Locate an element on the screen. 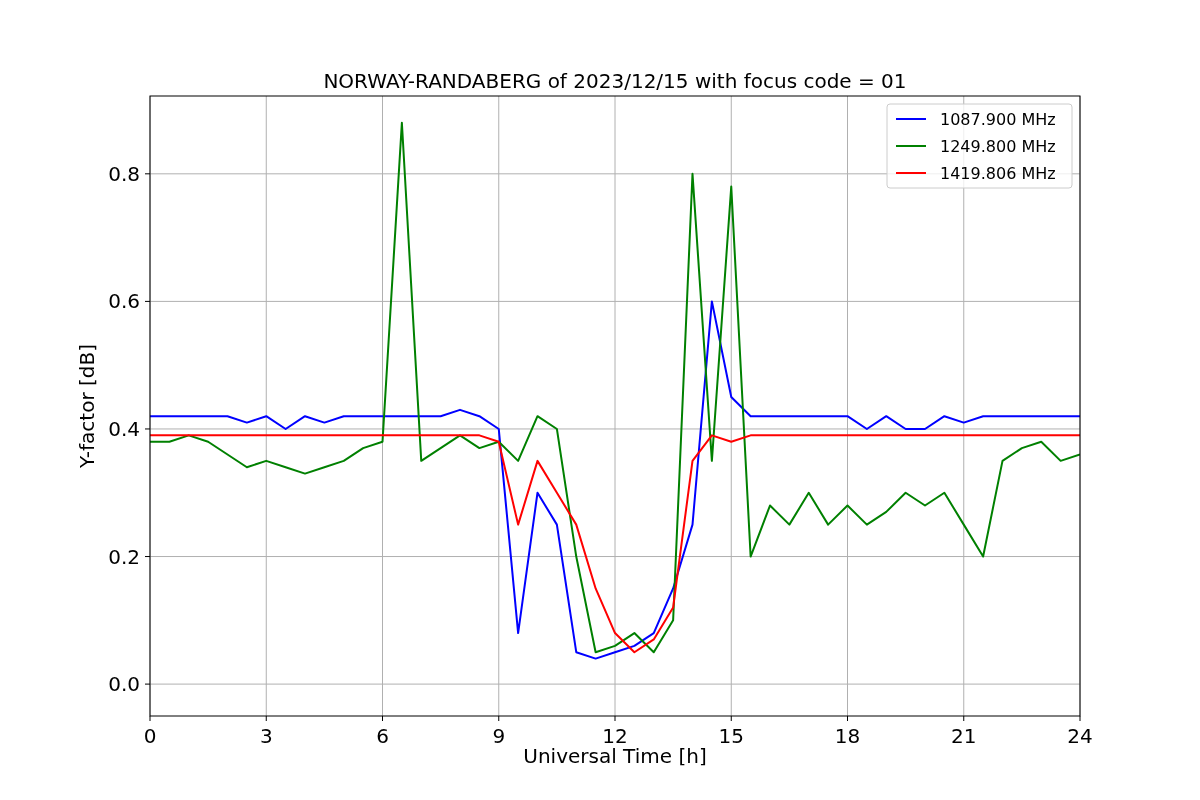 This screenshot has width=1200, height=800. y-tick-label: 0.4 is located at coordinates (124, 428).